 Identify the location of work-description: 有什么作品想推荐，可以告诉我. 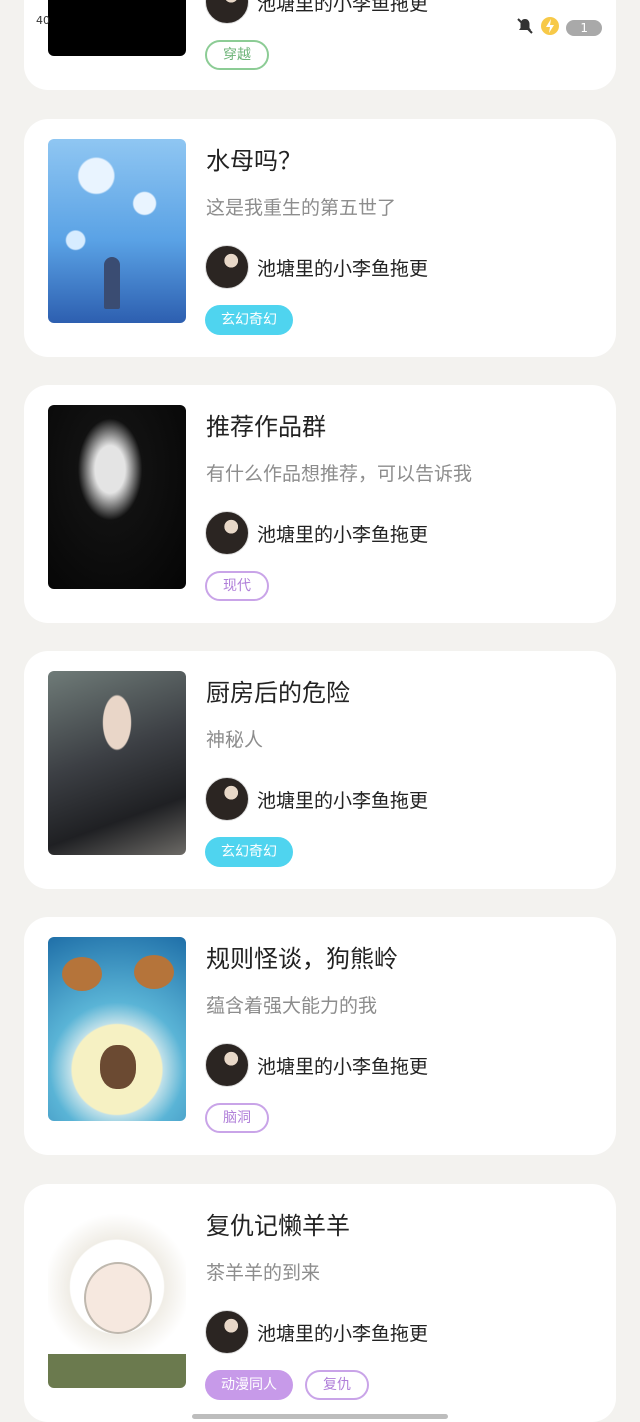
(339, 474).